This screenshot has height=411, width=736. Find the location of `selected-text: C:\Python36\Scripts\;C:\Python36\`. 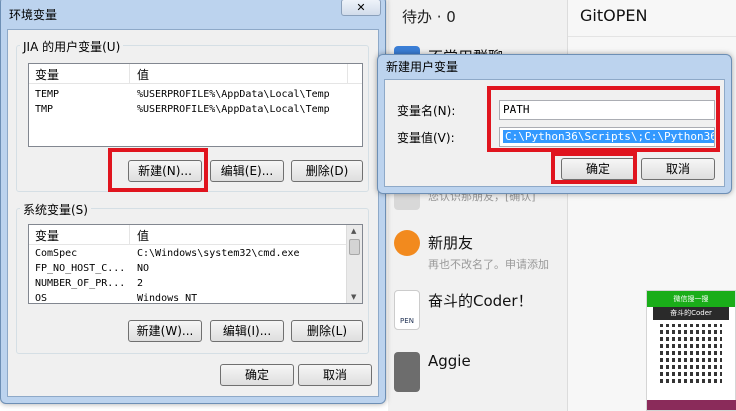

selected-text: C:\Python36\Scripts\;C:\Python36\ is located at coordinates (608, 136).